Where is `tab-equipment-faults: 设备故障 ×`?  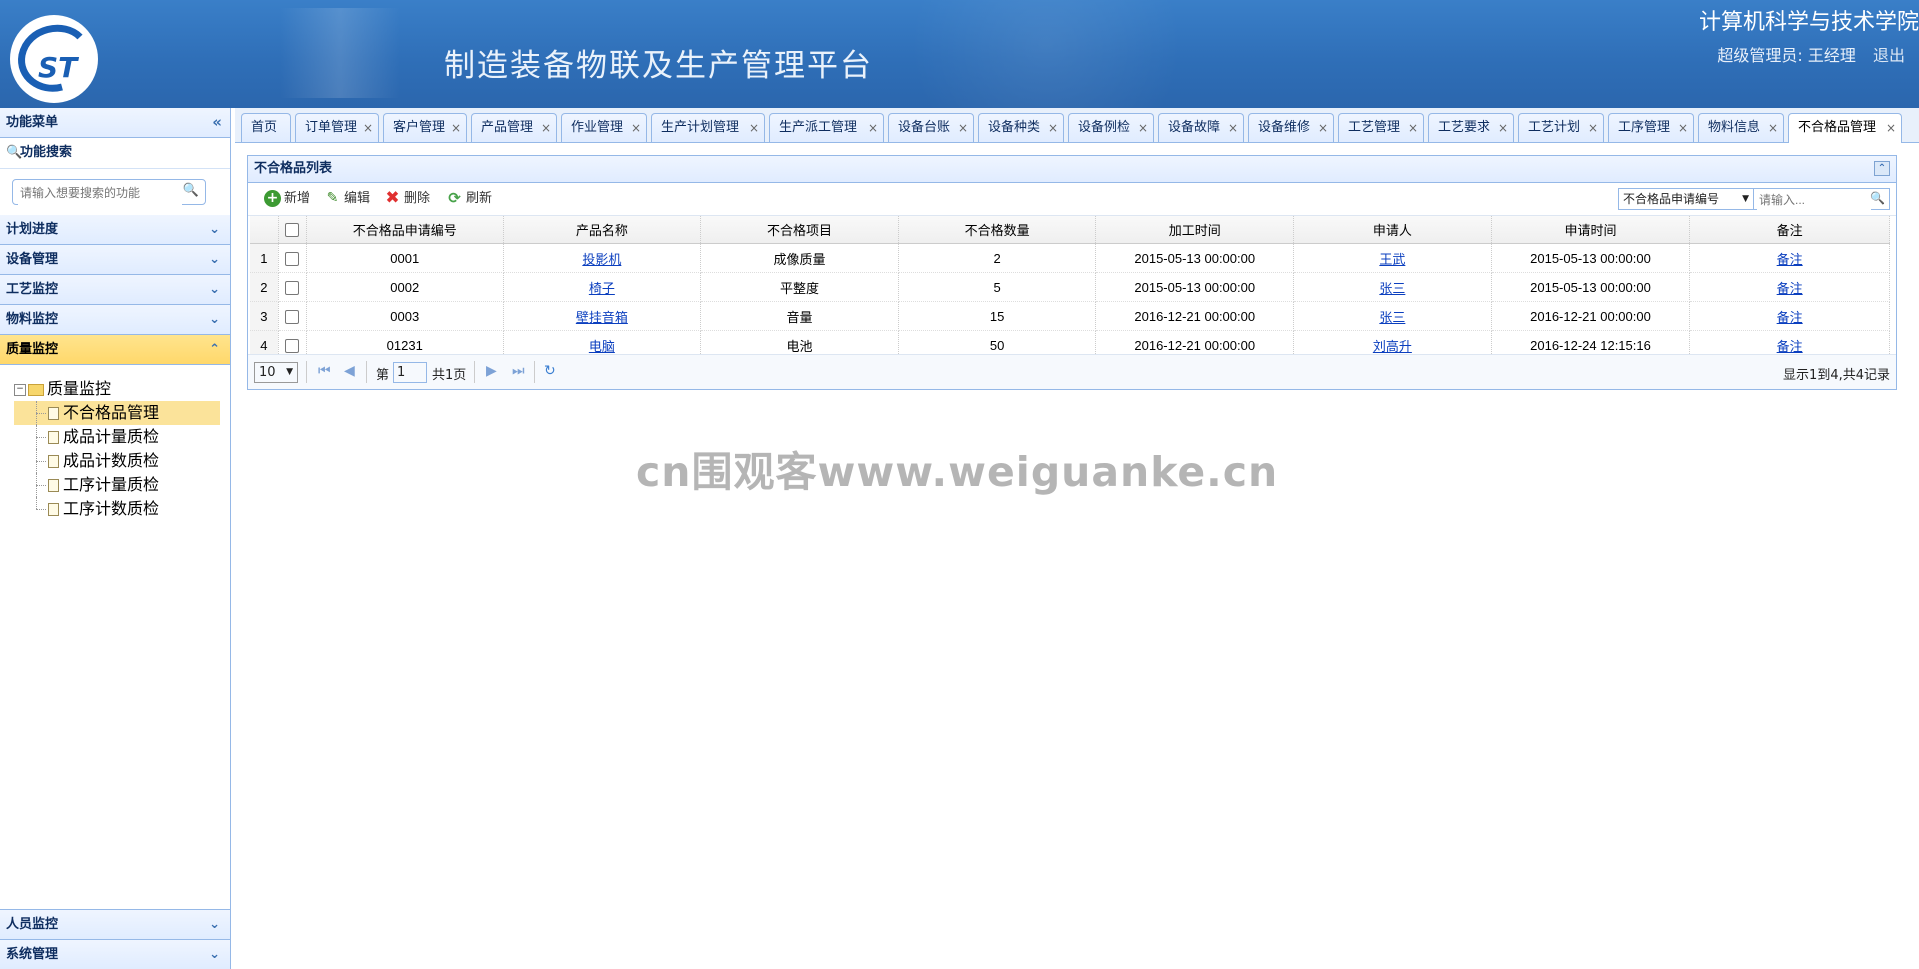
tab-equipment-faults: 设备故障 × is located at coordinates (1201, 127).